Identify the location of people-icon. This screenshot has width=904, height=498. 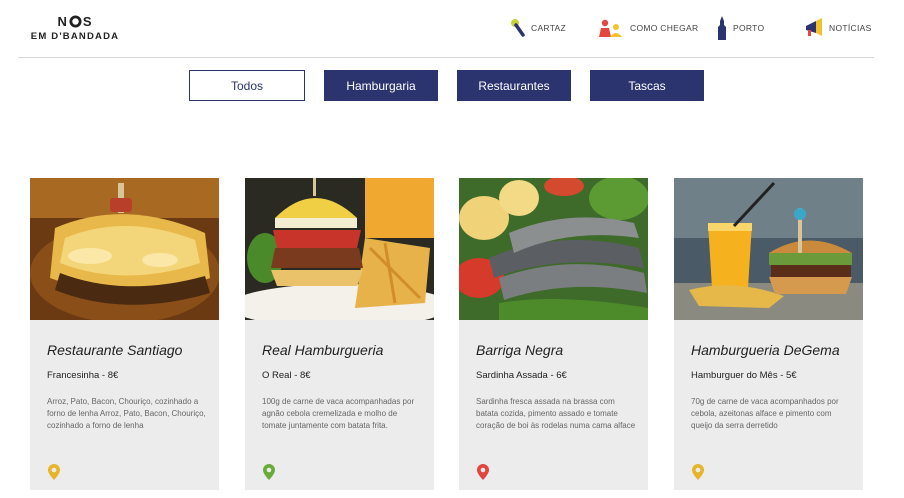
(610, 28).